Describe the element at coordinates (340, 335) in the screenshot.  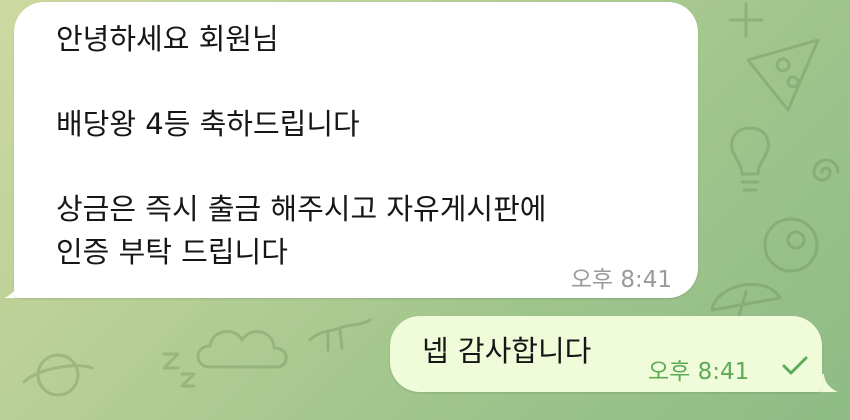
I see `hand-doodle-icon` at that location.